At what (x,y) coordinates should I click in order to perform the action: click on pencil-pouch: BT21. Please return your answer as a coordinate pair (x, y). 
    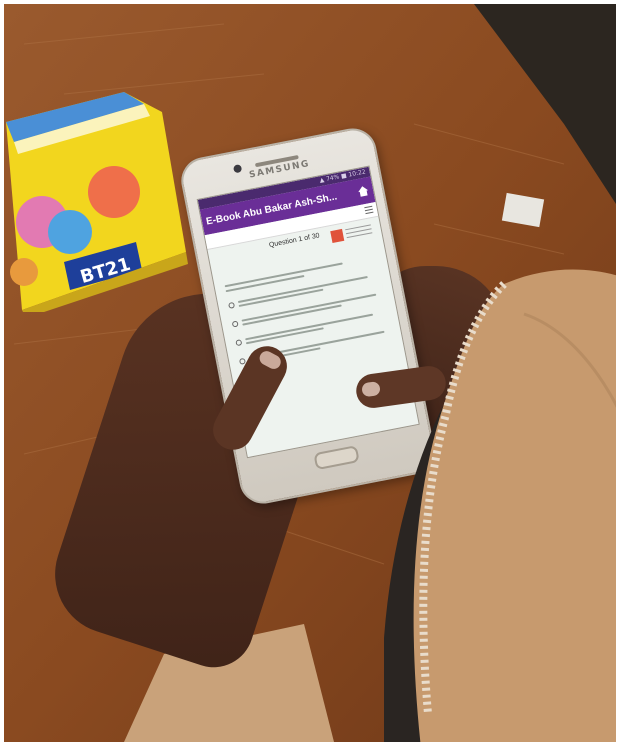
    Looking at the image, I should click on (97, 202).